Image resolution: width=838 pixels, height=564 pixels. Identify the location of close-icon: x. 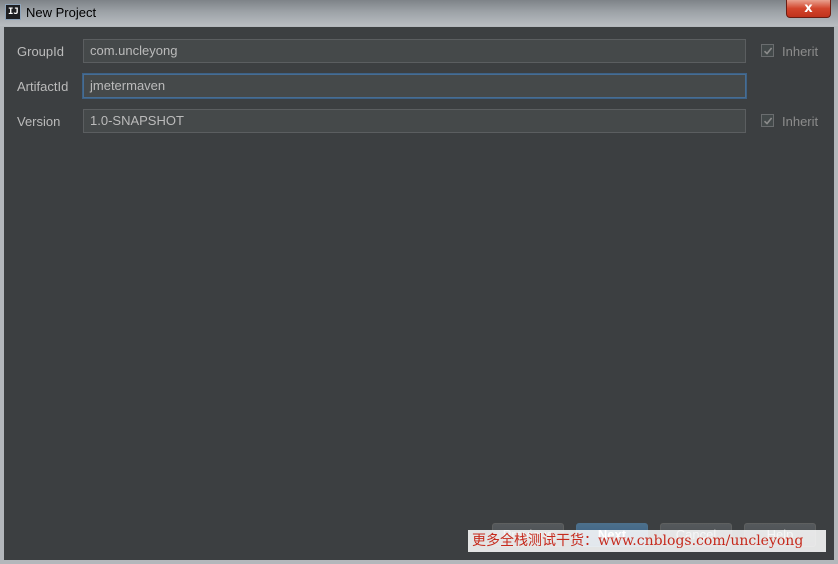
(808, 8).